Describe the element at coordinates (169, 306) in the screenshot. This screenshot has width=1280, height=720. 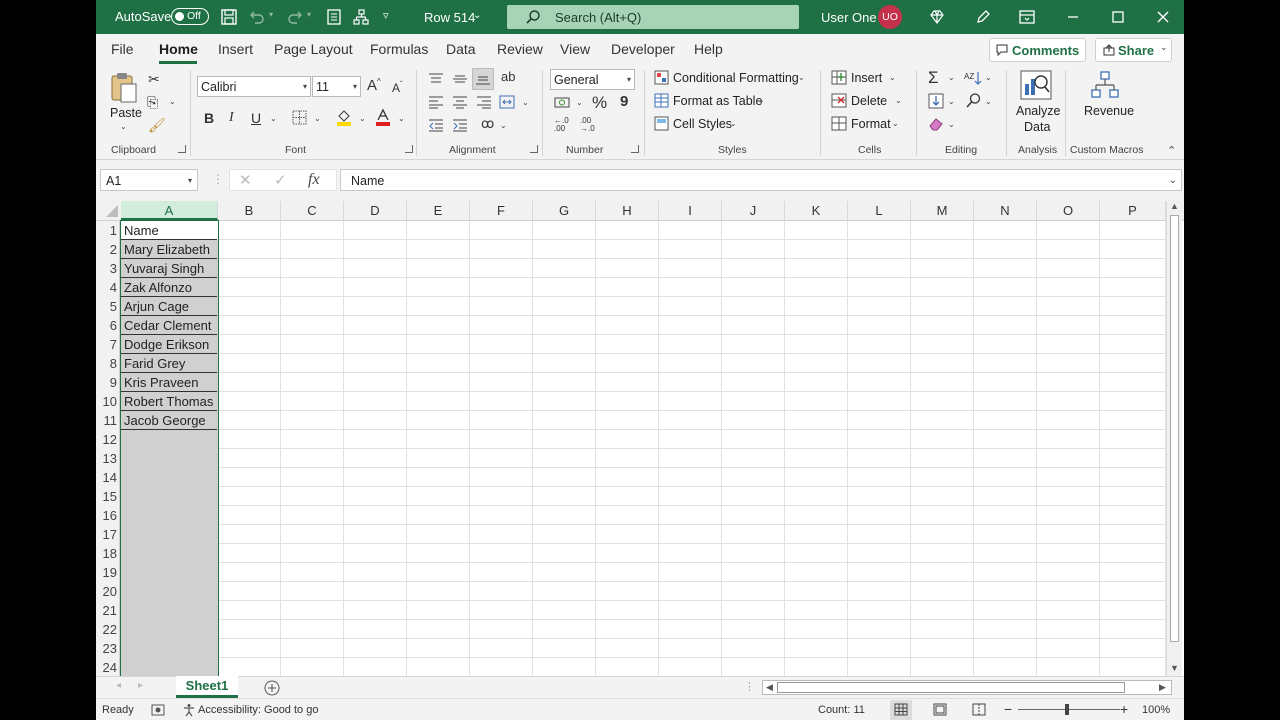
I see `cell-a5: Arjun Cage` at that location.